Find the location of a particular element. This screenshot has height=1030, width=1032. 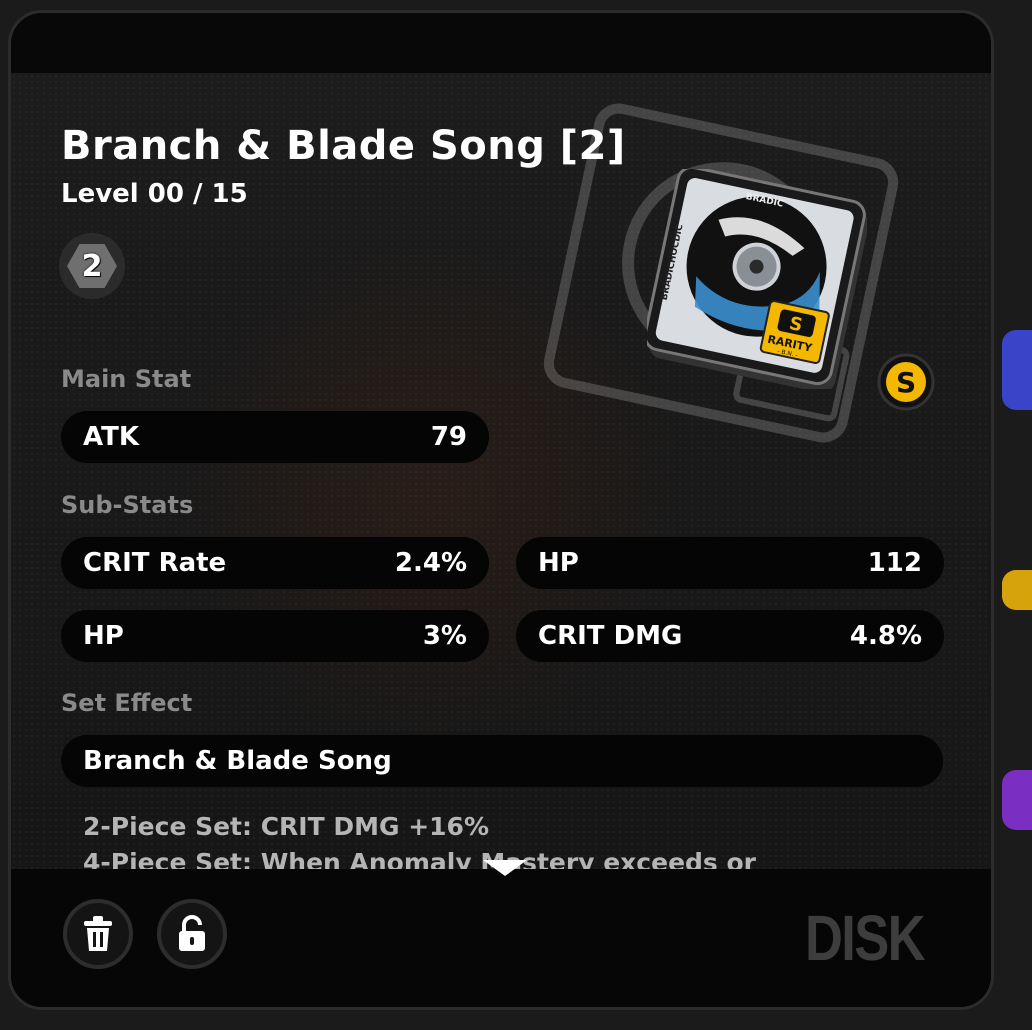

sub-stat-name: CRIT DMG is located at coordinates (610, 636).